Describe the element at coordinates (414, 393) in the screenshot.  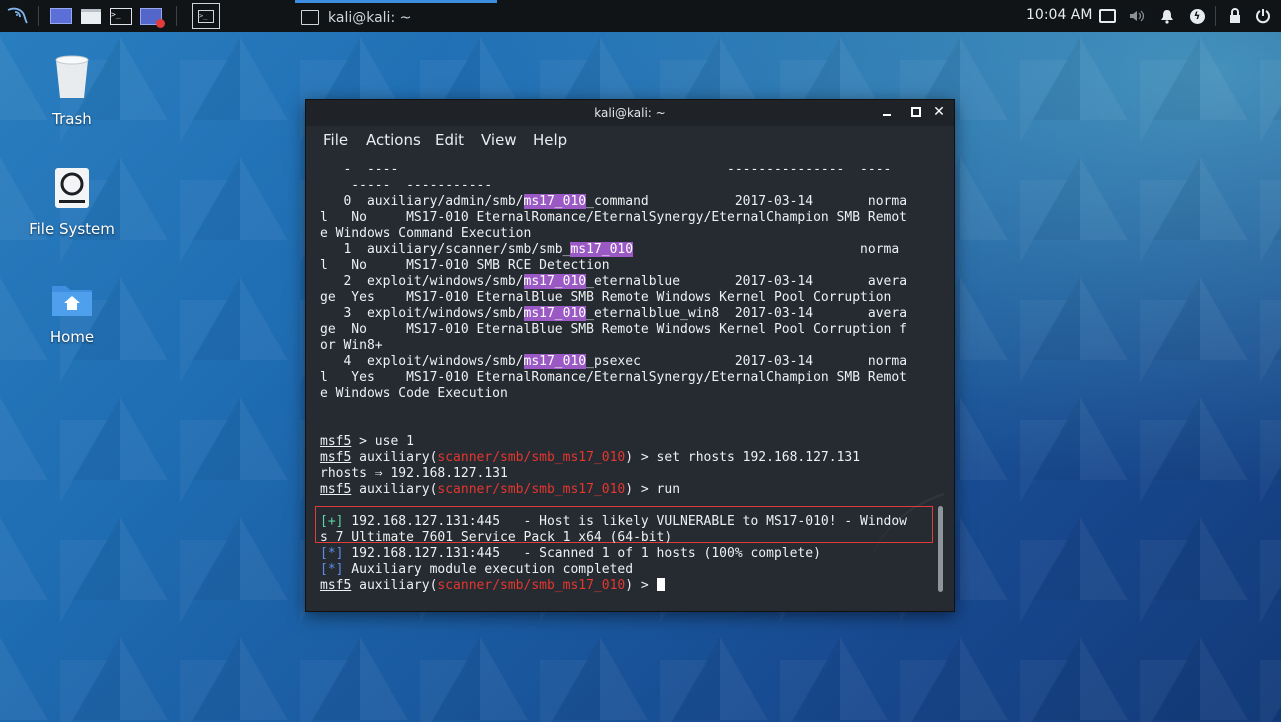
I see `module-row: e Windows Code Execution` at that location.